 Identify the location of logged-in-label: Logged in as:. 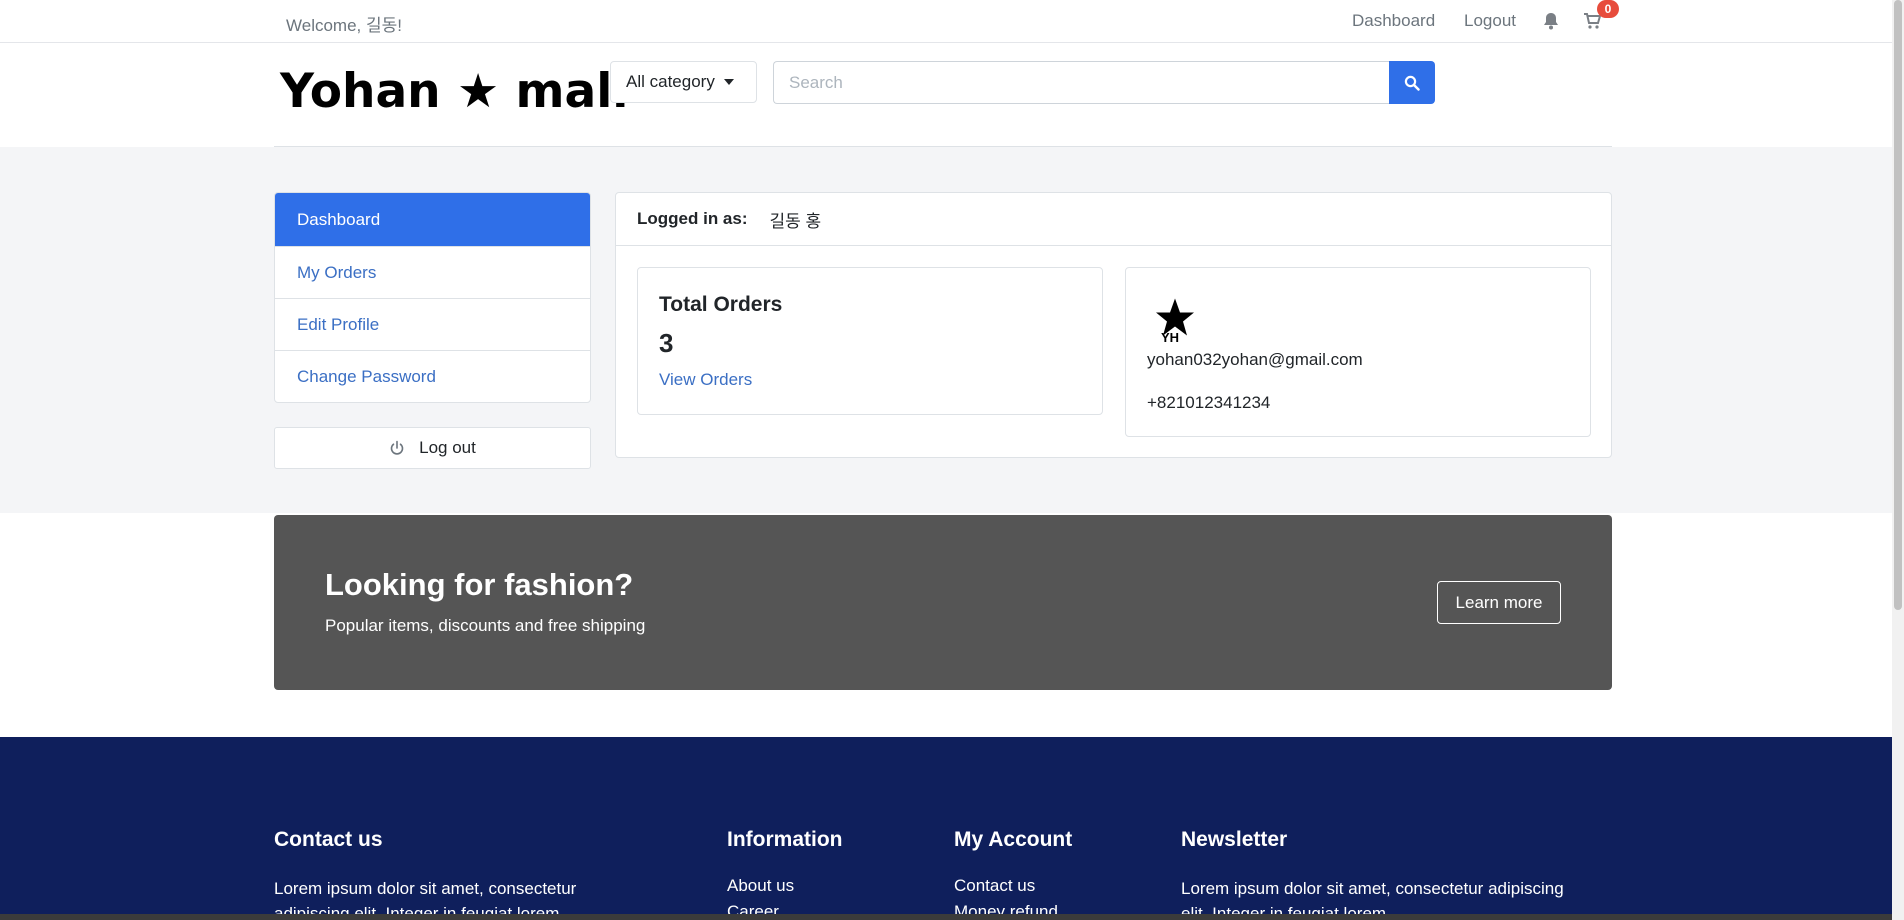
(692, 218).